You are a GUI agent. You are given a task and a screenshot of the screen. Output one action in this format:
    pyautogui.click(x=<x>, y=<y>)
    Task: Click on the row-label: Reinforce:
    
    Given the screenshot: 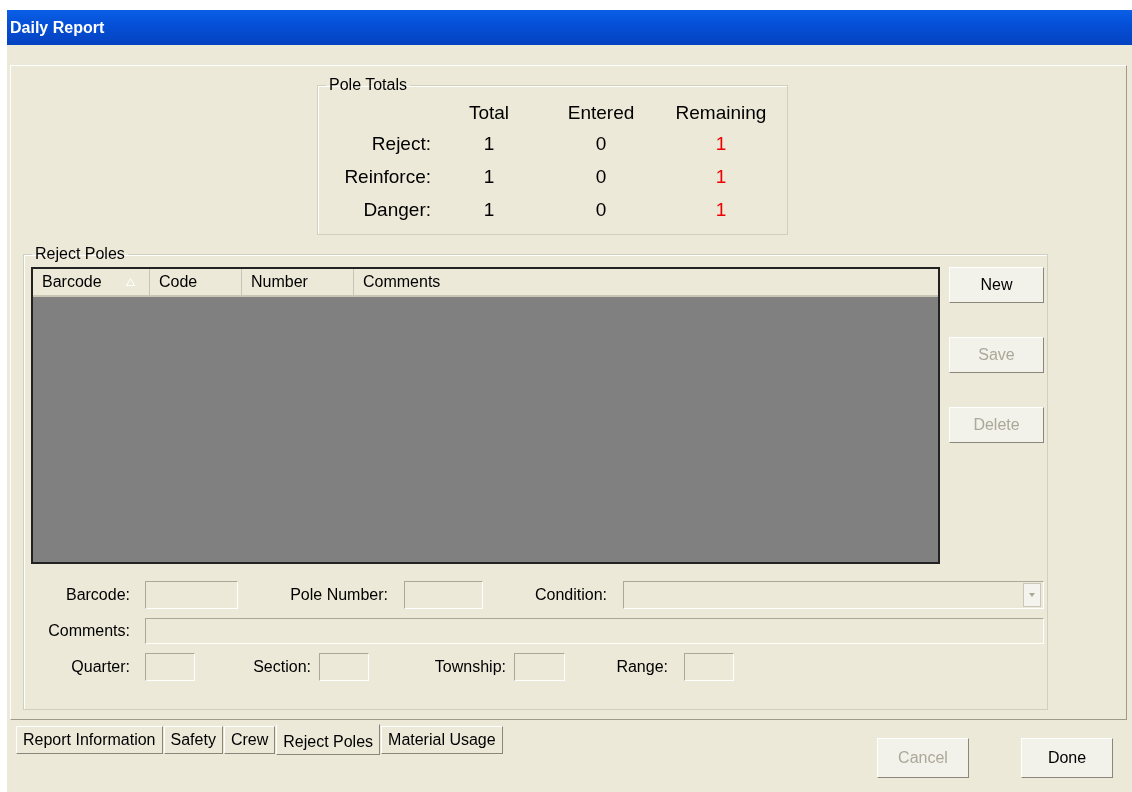 What is the action you would take?
    pyautogui.click(x=387, y=176)
    